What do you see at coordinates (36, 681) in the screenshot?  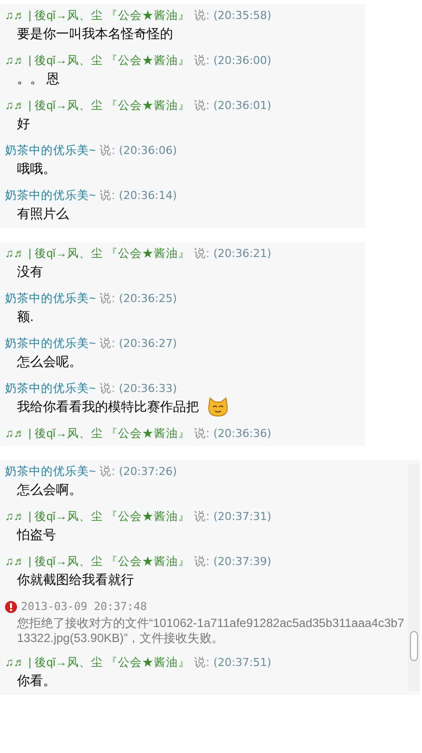 I see `message-text: 你看。` at bounding box center [36, 681].